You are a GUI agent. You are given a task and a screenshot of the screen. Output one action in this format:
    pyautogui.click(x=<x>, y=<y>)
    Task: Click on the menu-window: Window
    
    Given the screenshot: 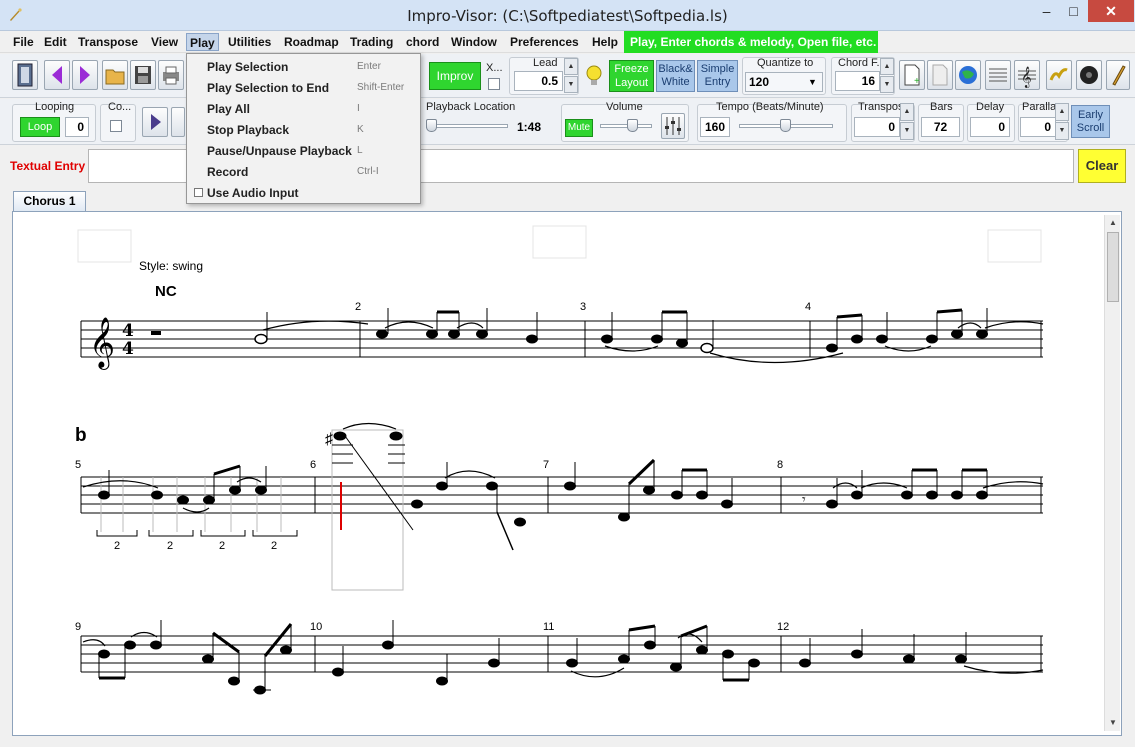 What is the action you would take?
    pyautogui.click(x=474, y=42)
    